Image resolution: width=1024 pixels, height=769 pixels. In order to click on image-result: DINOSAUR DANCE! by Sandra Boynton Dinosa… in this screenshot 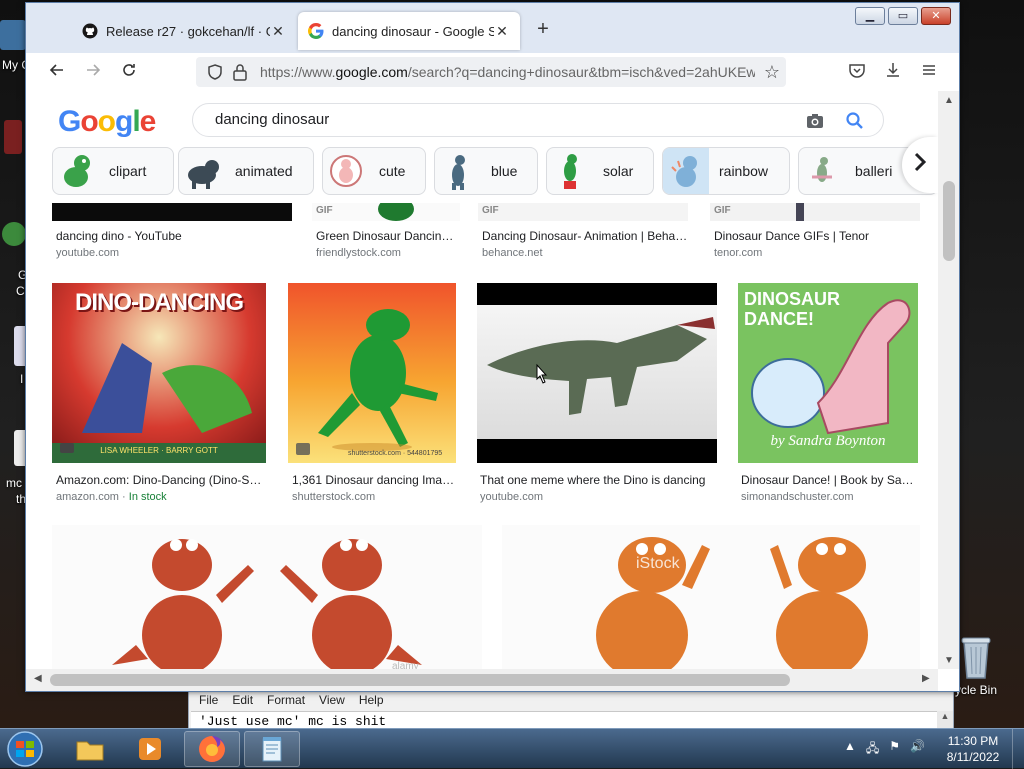, I will do `click(831, 395)`.